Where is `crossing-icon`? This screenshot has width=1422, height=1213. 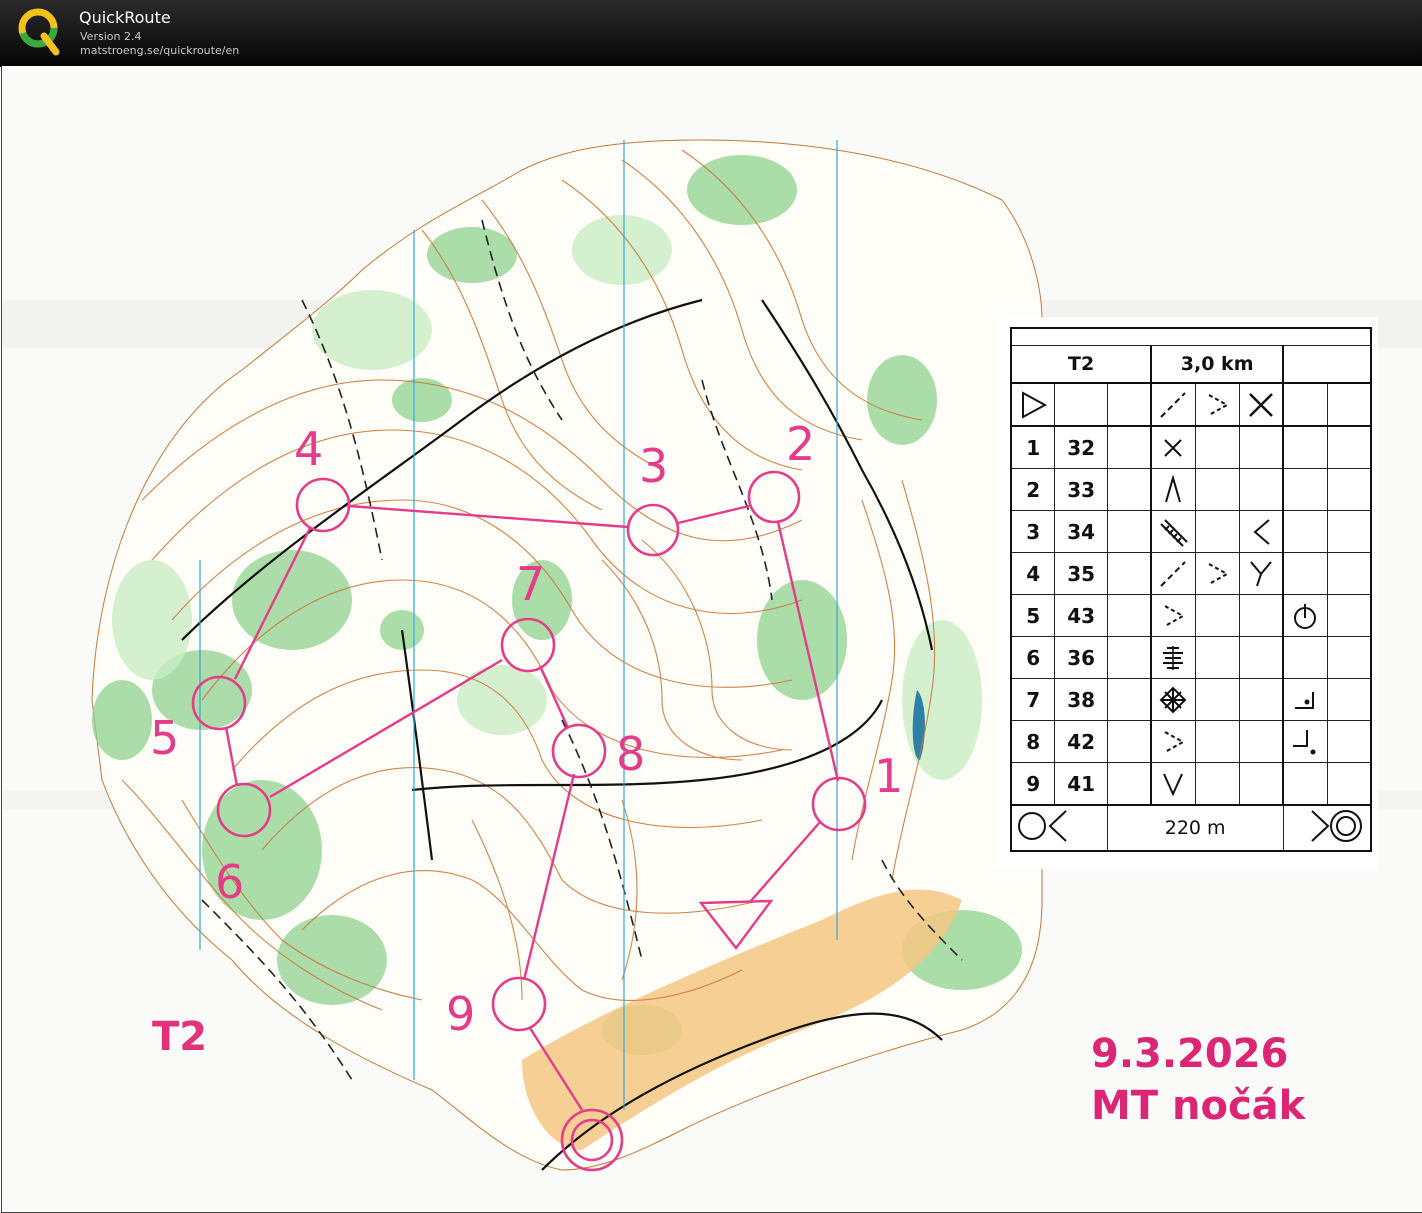 crossing-icon is located at coordinates (1260, 404).